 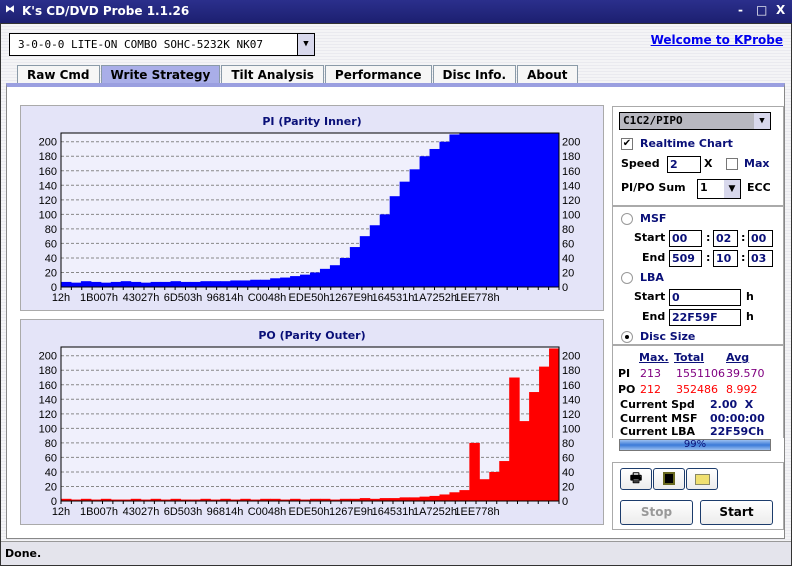 I want to click on msf-end-frame: 03, so click(x=760, y=258).